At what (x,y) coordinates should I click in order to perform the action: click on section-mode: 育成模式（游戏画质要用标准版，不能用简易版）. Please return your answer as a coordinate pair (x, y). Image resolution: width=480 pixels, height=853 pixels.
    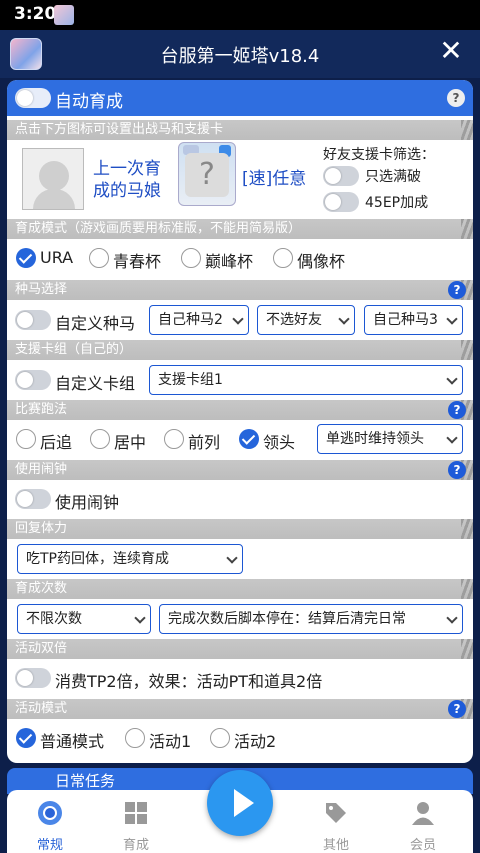
    Looking at the image, I should click on (240, 229).